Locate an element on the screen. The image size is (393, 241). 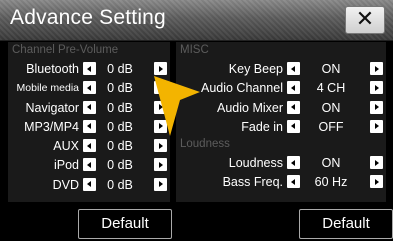
setting-row-mobile-media: Mobile media 0 dB is located at coordinates (89, 87).